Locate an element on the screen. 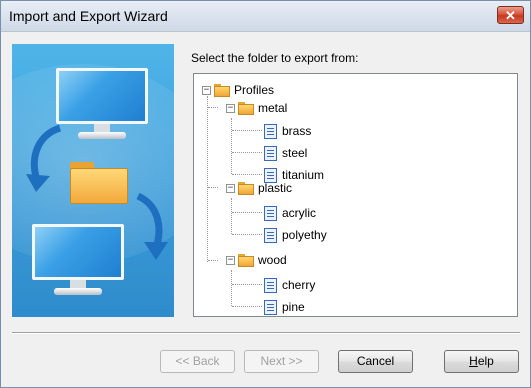 Image resolution: width=531 pixels, height=388 pixels. window-title: Import and Export Wizard is located at coordinates (88, 16).